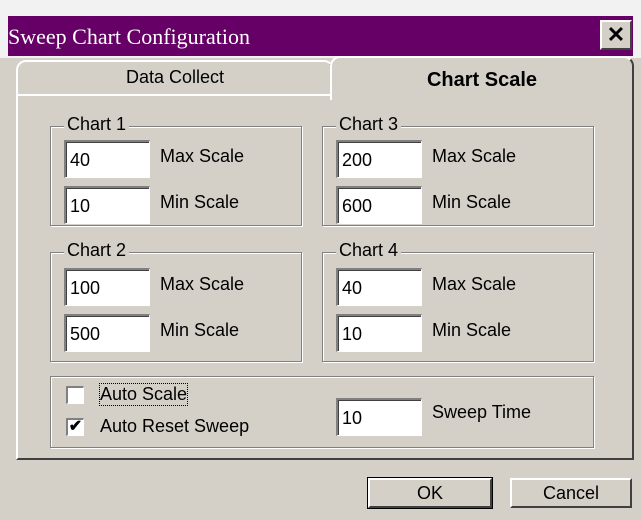  I want to click on window-title: Sweep Chart Configuration, so click(129, 36).